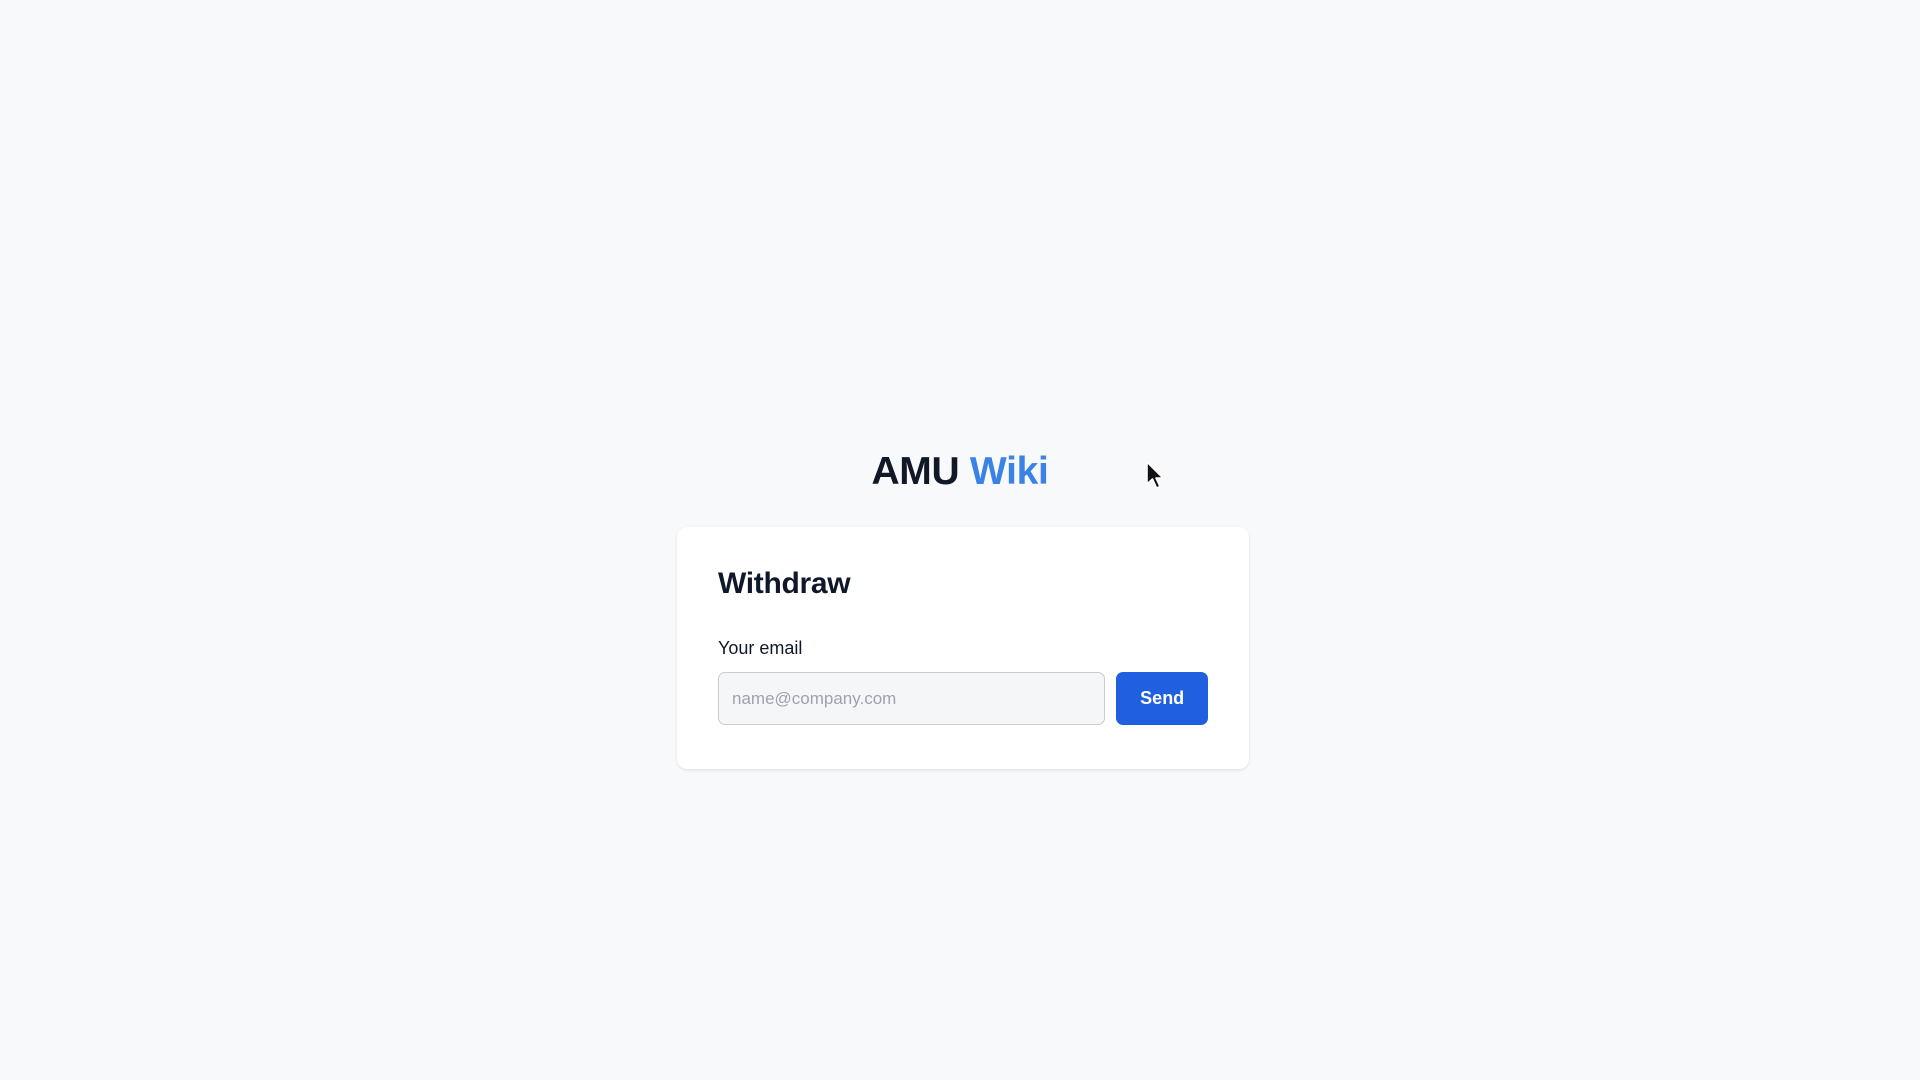 The width and height of the screenshot is (1920, 1080). What do you see at coordinates (912, 698) in the screenshot?
I see `email-input` at bounding box center [912, 698].